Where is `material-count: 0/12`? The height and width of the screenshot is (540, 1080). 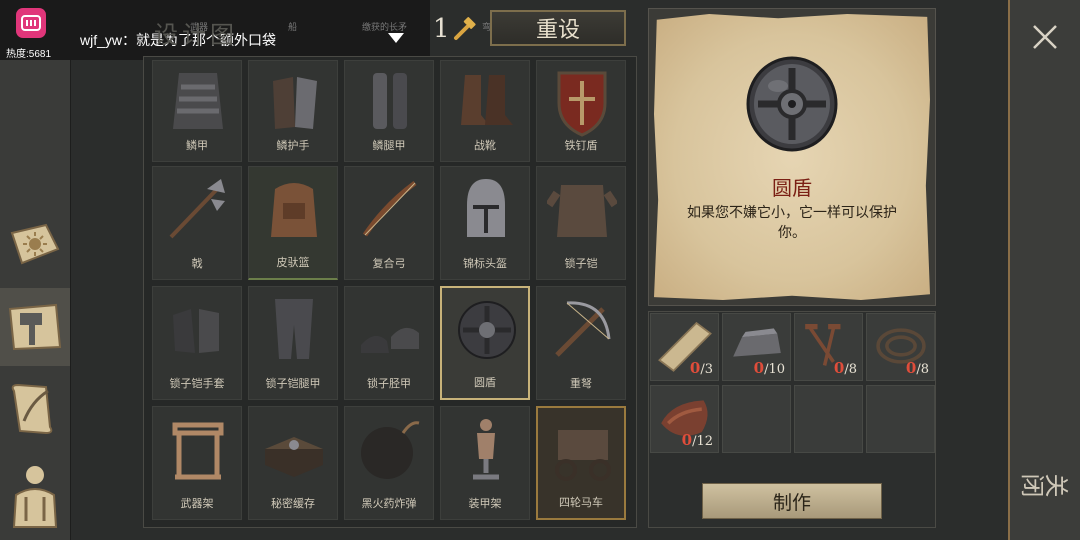
material-count: 0/12 is located at coordinates (697, 440).